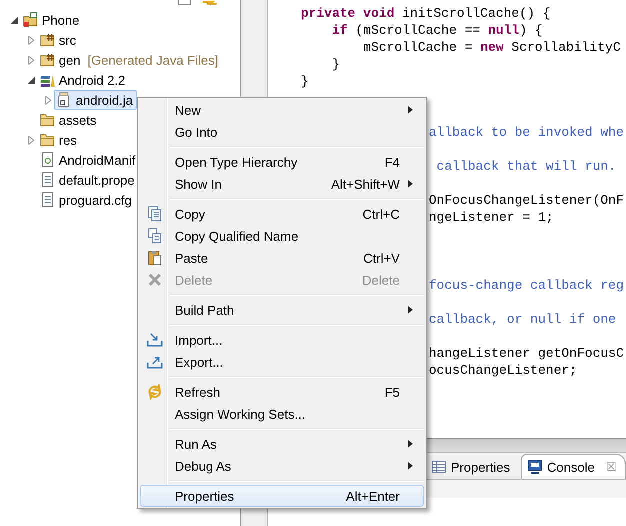  I want to click on code-line: OnFocusChangeListener(OnF, so click(526, 200).